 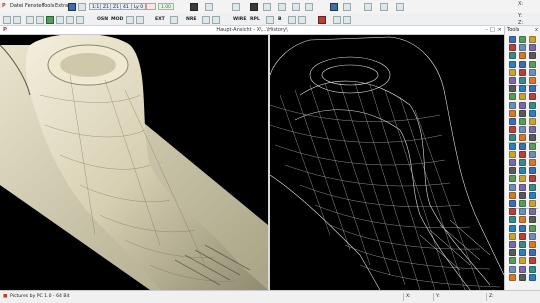 I want to click on rotate-icon, so click(x=334, y=7).